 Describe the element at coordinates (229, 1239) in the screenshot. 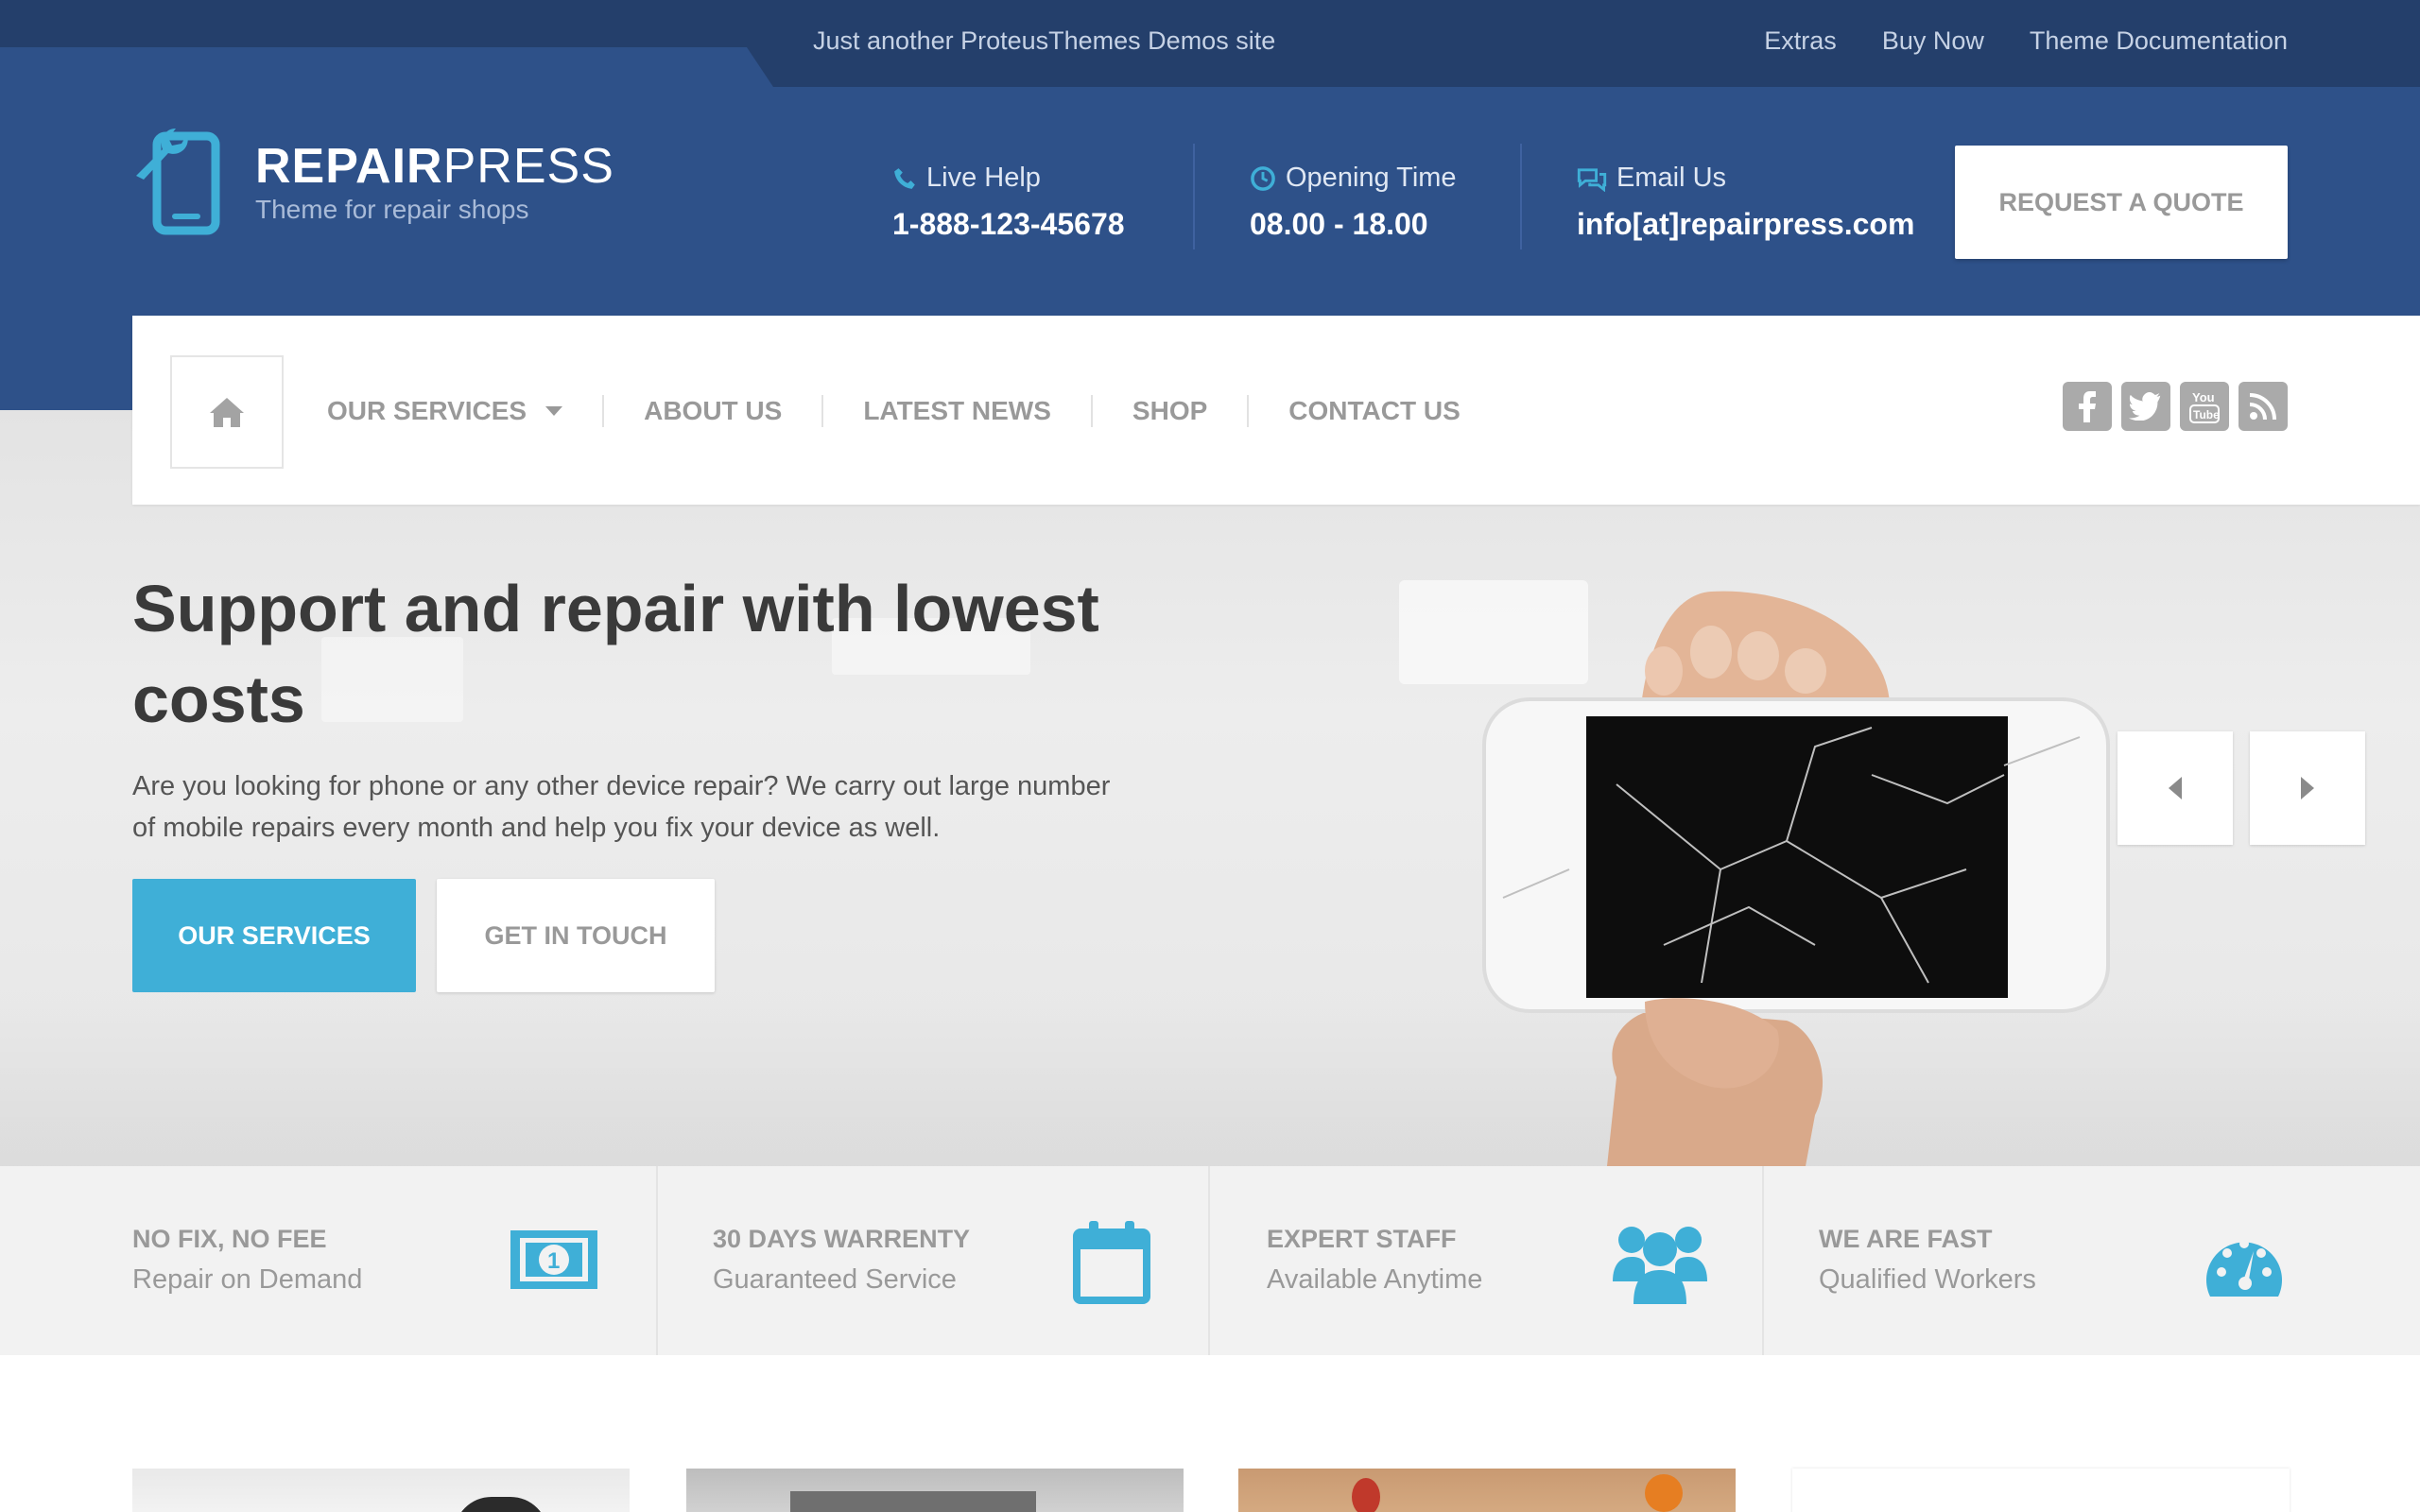

I see `feature-title: NO FIX, NO FEE` at that location.